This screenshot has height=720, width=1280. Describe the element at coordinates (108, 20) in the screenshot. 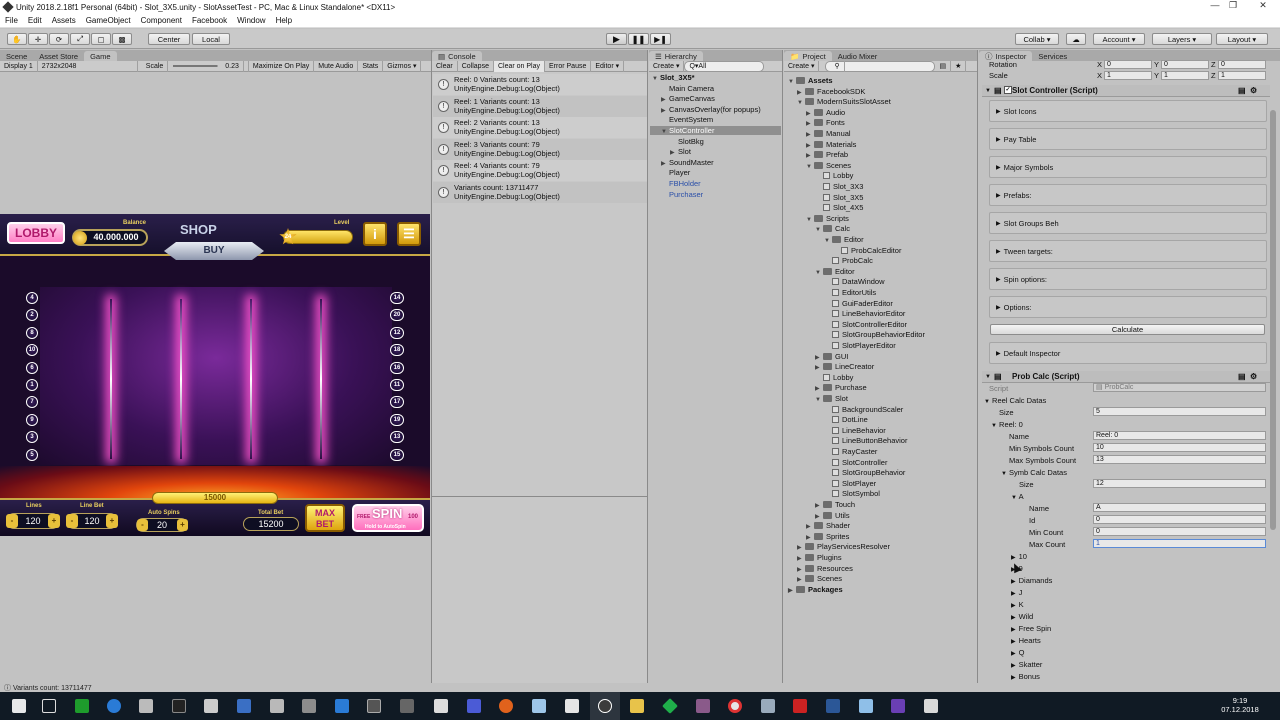

I see `menu-gameobject: GameObject` at that location.